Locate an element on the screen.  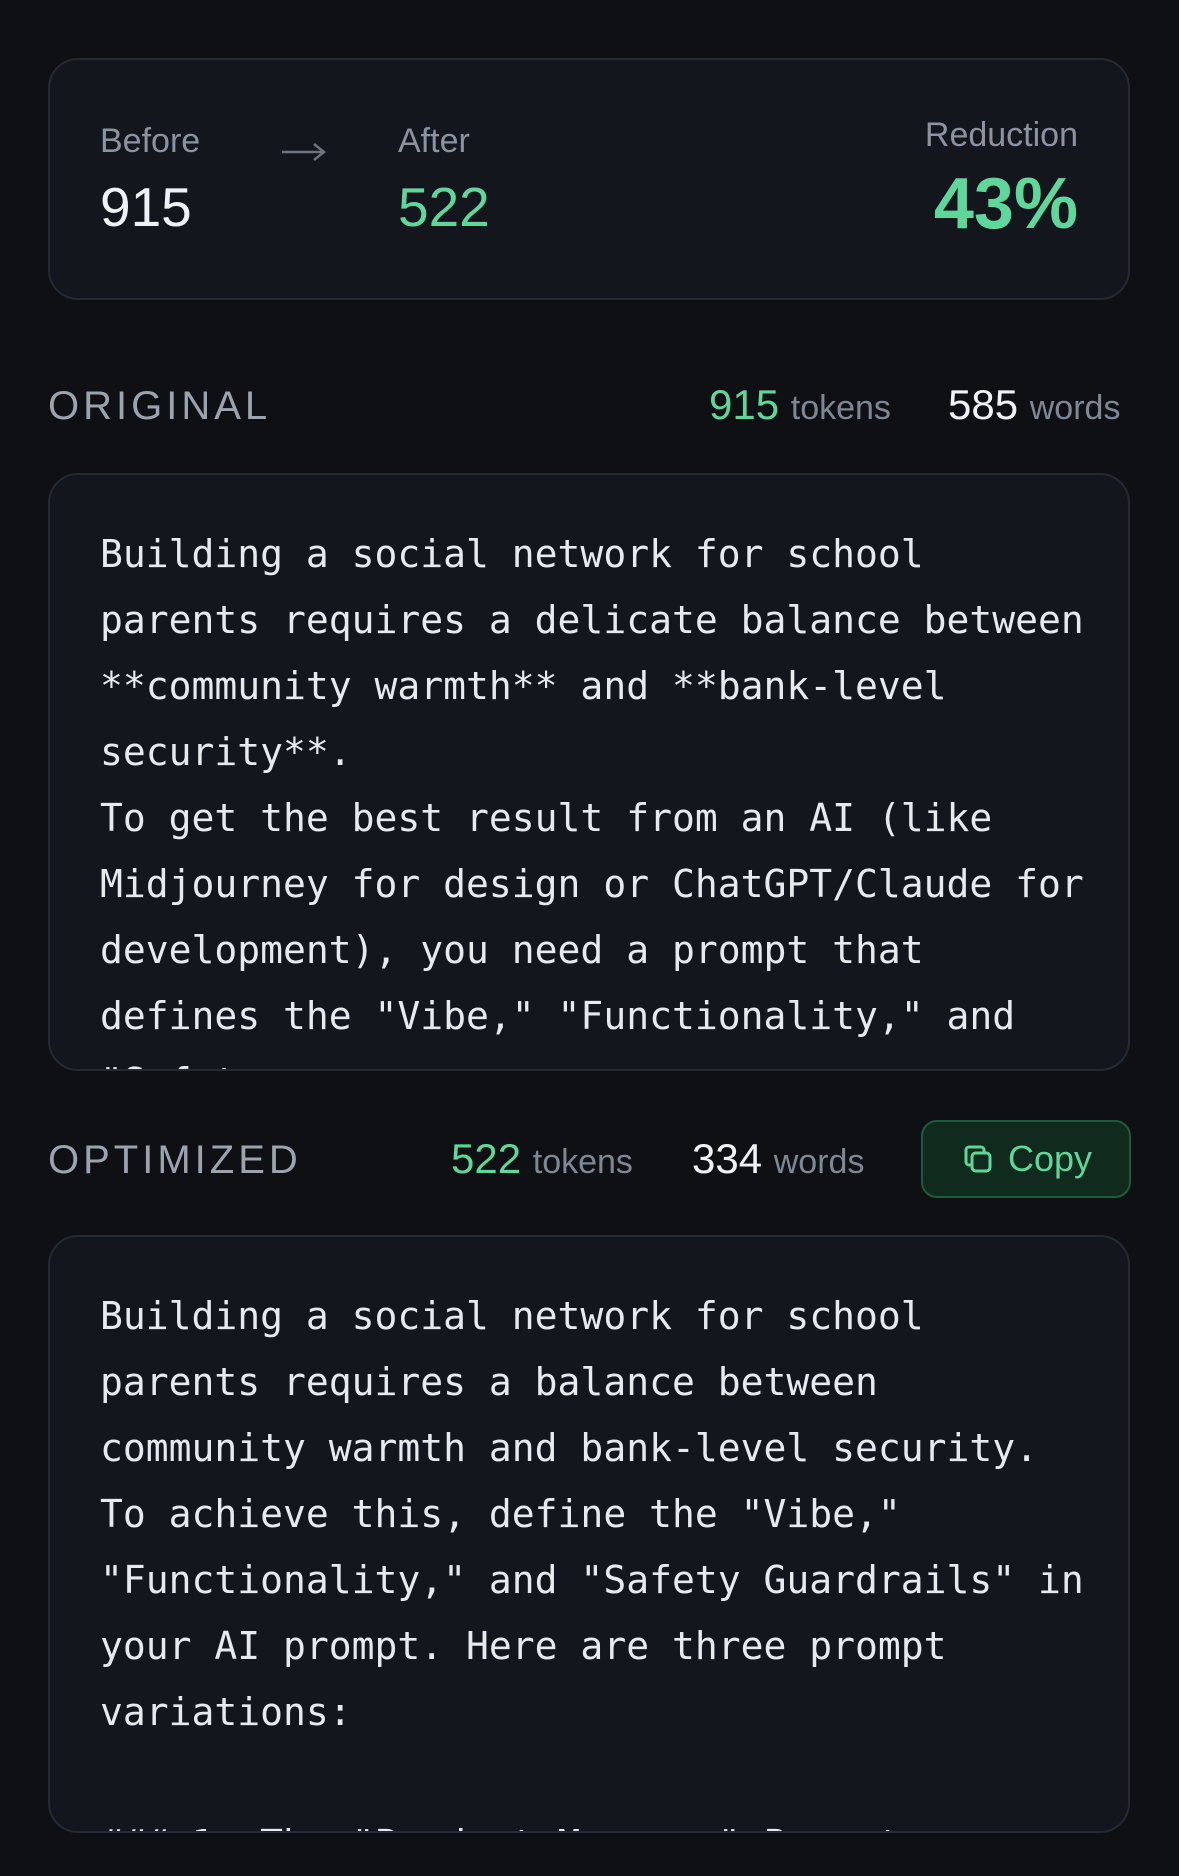
after-value: 522 is located at coordinates (444, 207).